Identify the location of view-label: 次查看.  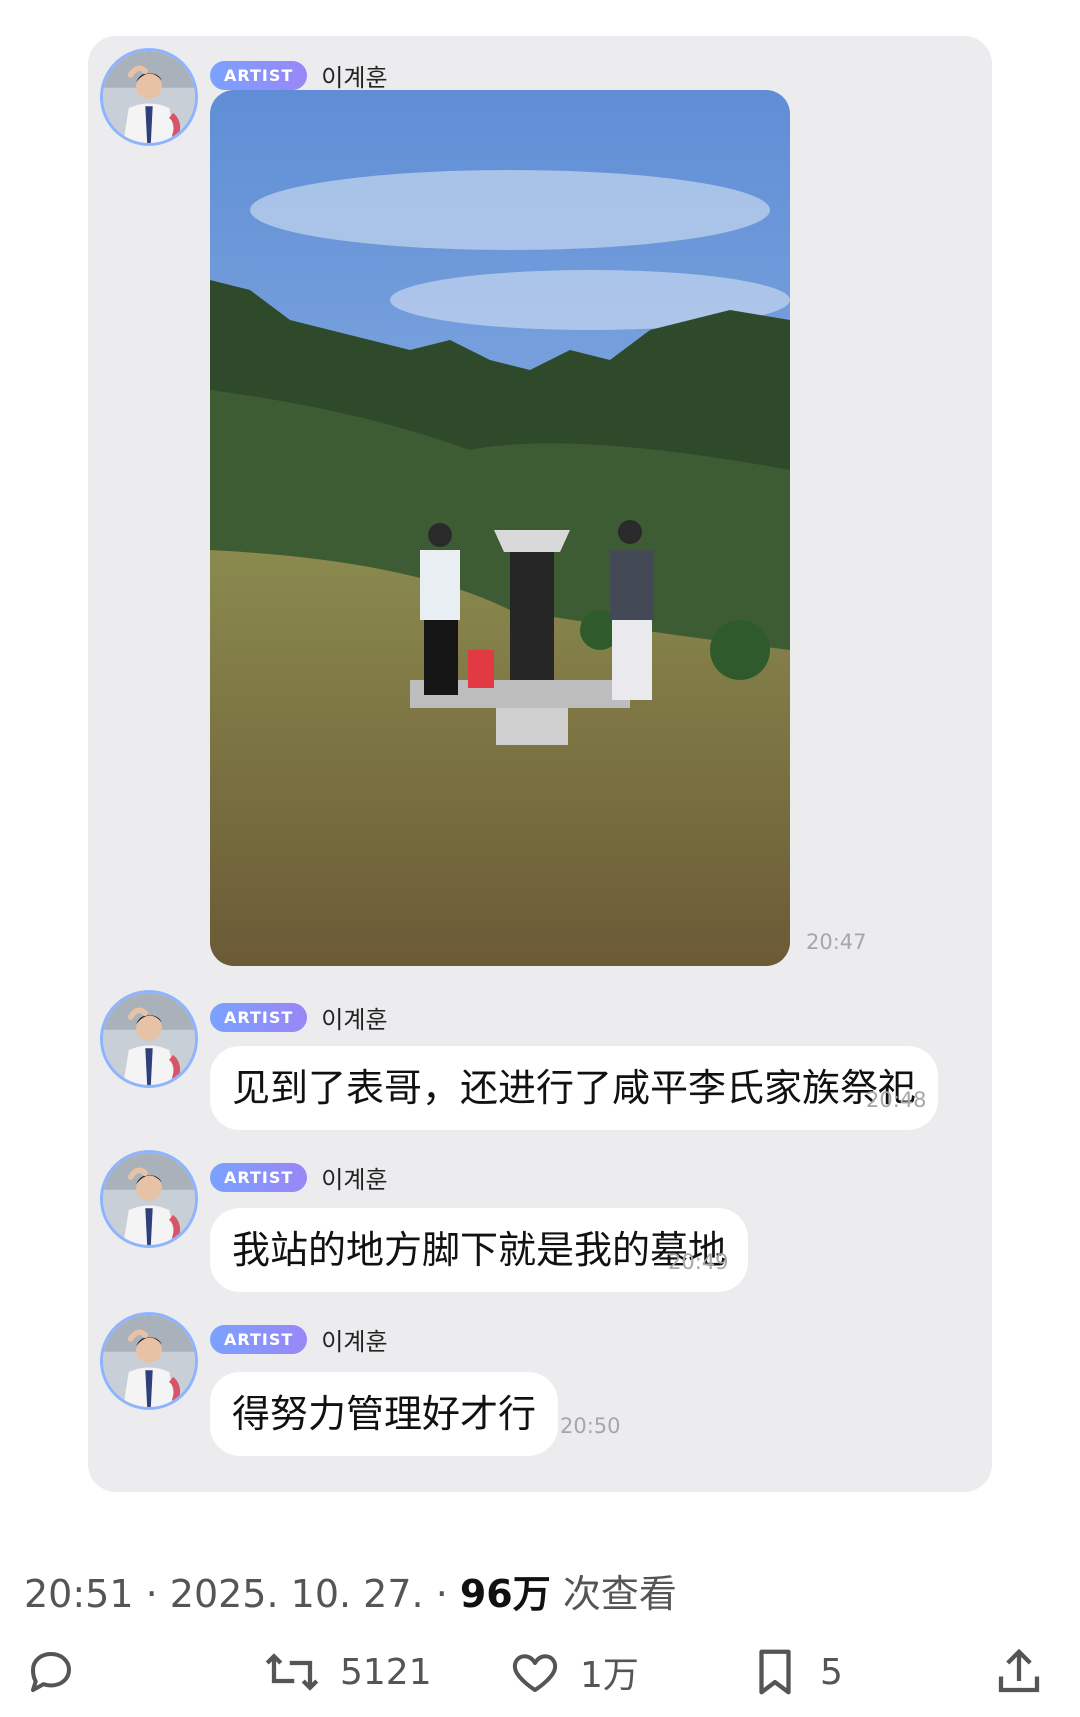
(619, 1594).